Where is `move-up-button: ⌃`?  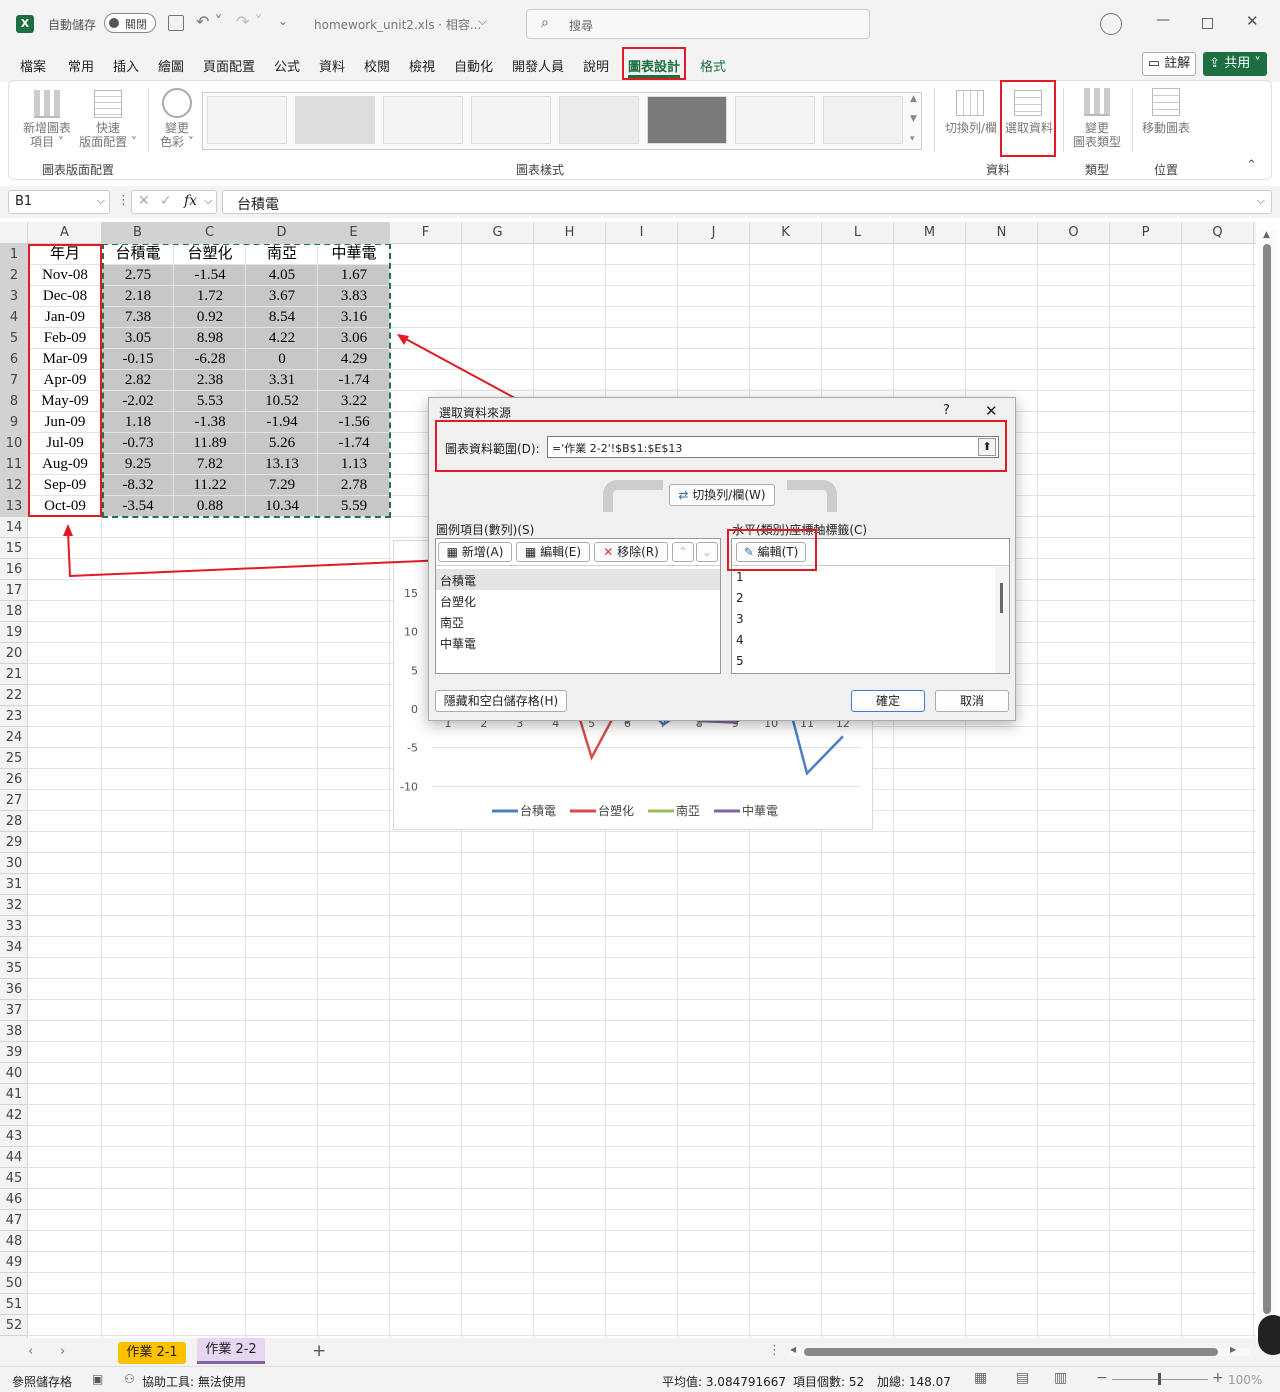 move-up-button: ⌃ is located at coordinates (683, 552).